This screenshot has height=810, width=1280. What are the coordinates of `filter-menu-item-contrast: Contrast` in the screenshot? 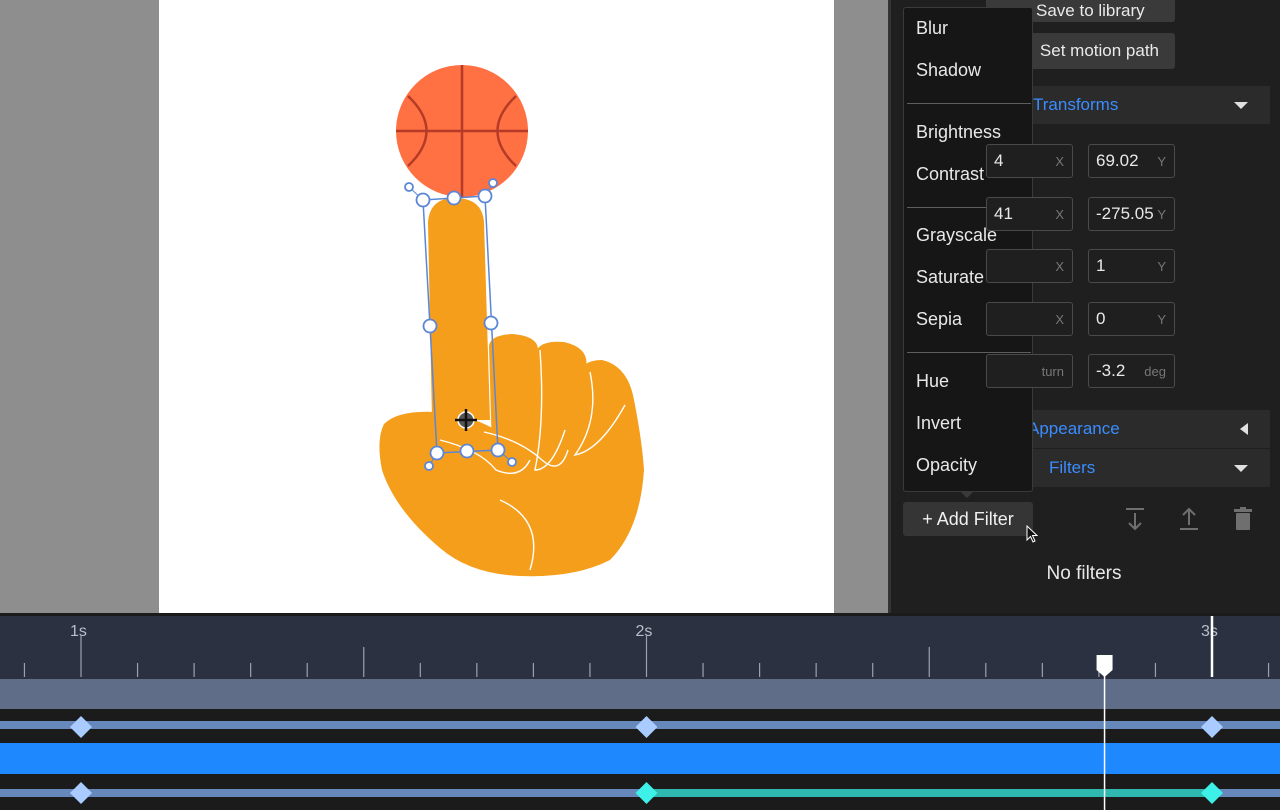 It's located at (950, 174).